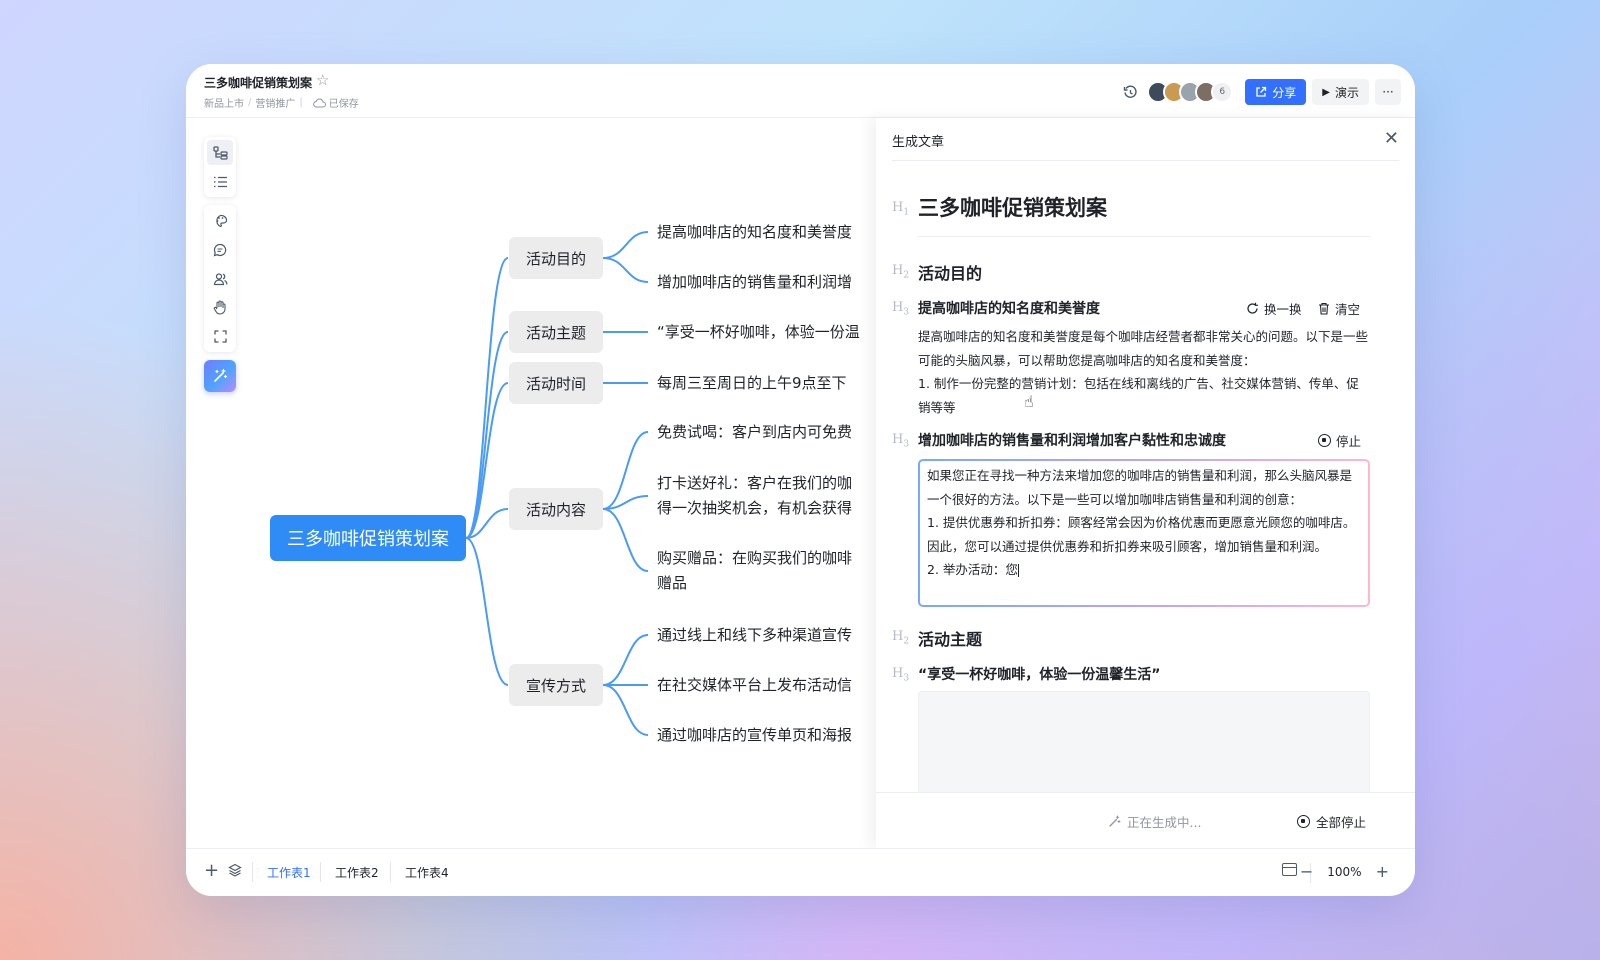 This screenshot has width=1600, height=960. What do you see at coordinates (972, 569) in the screenshot?
I see `list-item: 2. 举办活动：您` at bounding box center [972, 569].